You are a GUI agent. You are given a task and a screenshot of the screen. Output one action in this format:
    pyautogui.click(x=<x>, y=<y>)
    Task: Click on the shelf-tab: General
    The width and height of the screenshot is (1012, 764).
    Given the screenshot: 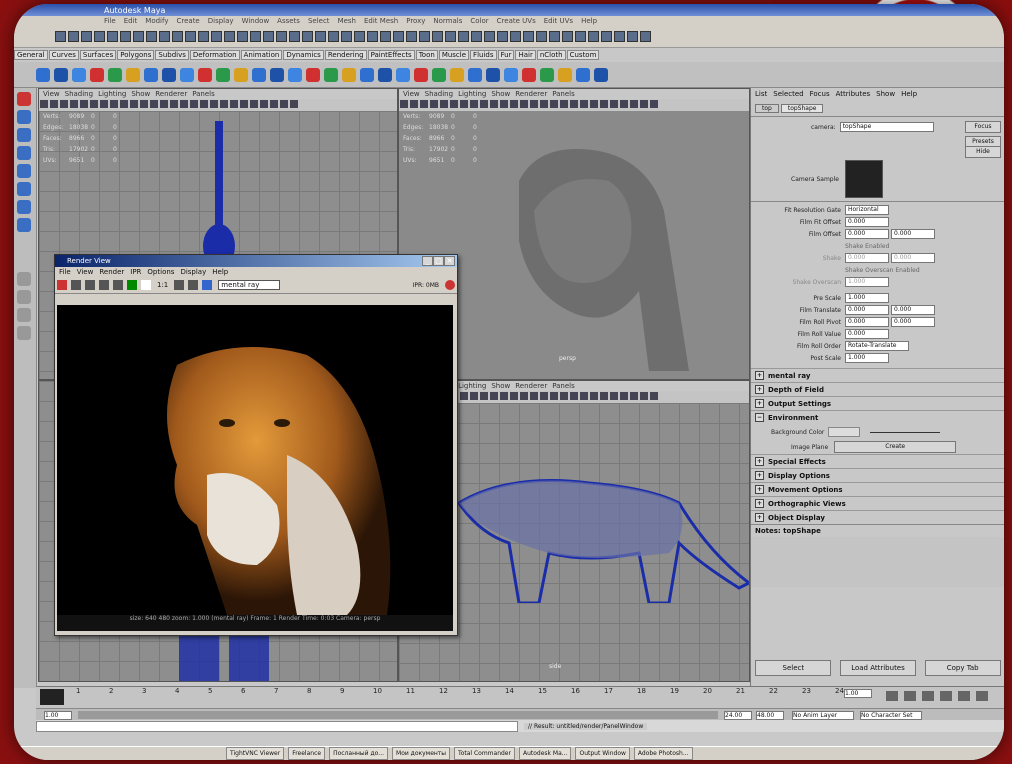 What is the action you would take?
    pyautogui.click(x=31, y=55)
    